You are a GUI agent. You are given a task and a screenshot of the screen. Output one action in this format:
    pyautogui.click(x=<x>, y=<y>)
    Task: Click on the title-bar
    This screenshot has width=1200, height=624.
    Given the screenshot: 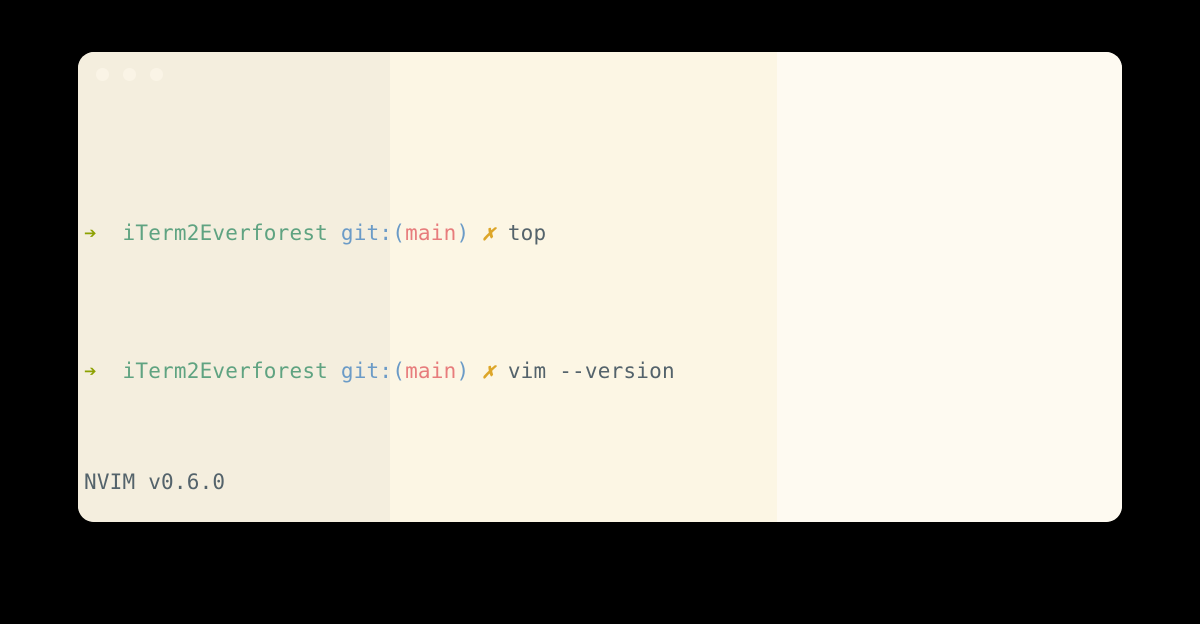 What is the action you would take?
    pyautogui.click(x=600, y=75)
    